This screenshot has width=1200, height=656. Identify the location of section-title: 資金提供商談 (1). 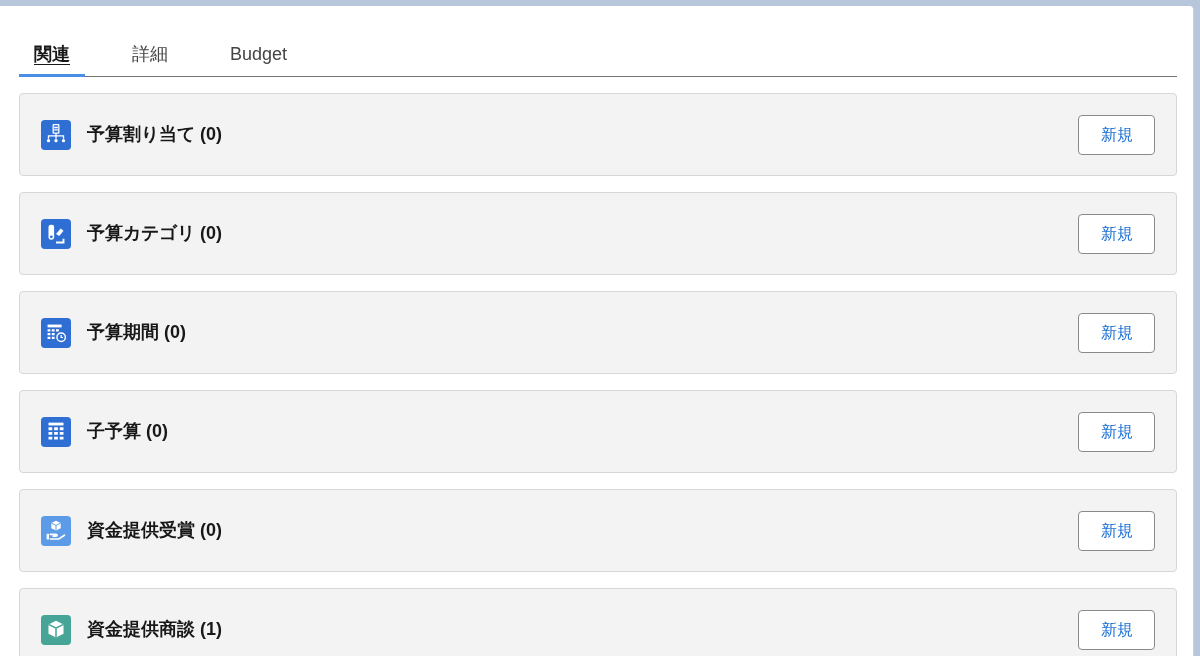
(155, 629).